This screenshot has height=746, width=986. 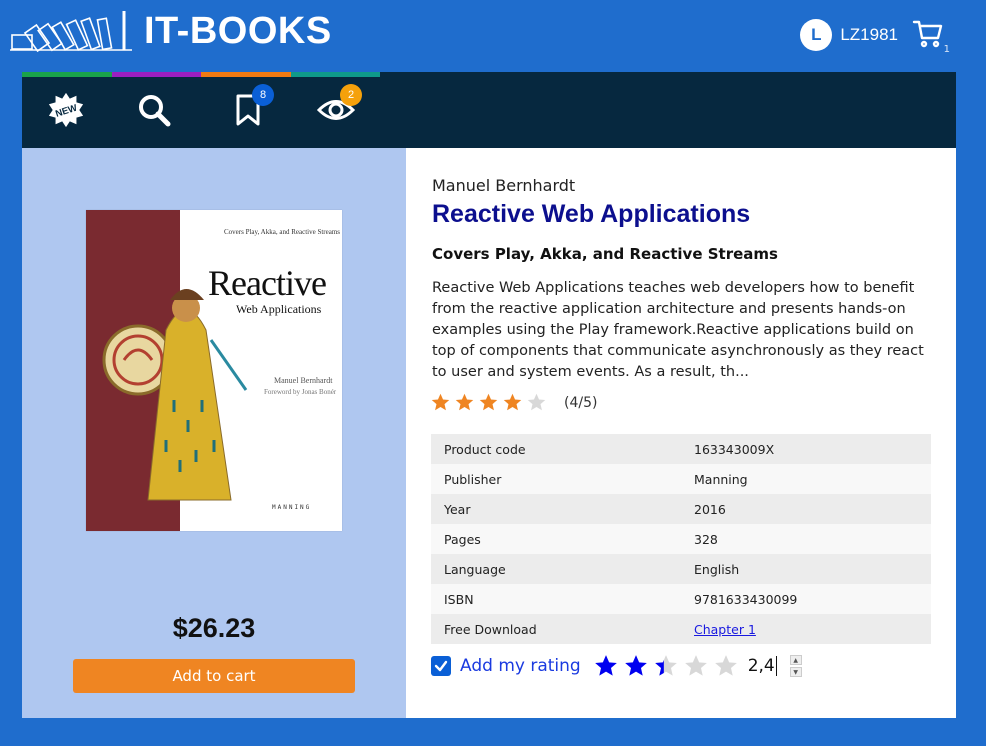 What do you see at coordinates (725, 629) in the screenshot?
I see `free-download-link: Chapter 1` at bounding box center [725, 629].